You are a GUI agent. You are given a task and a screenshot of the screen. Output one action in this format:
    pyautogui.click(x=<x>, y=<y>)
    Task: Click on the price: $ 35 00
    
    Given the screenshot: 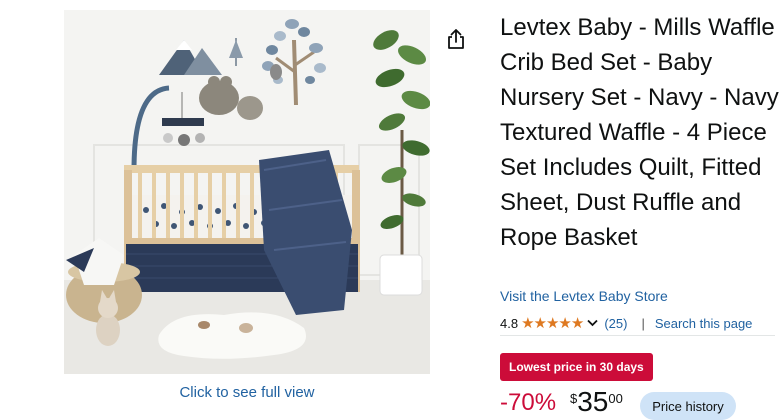 What is the action you would take?
    pyautogui.click(x=596, y=402)
    